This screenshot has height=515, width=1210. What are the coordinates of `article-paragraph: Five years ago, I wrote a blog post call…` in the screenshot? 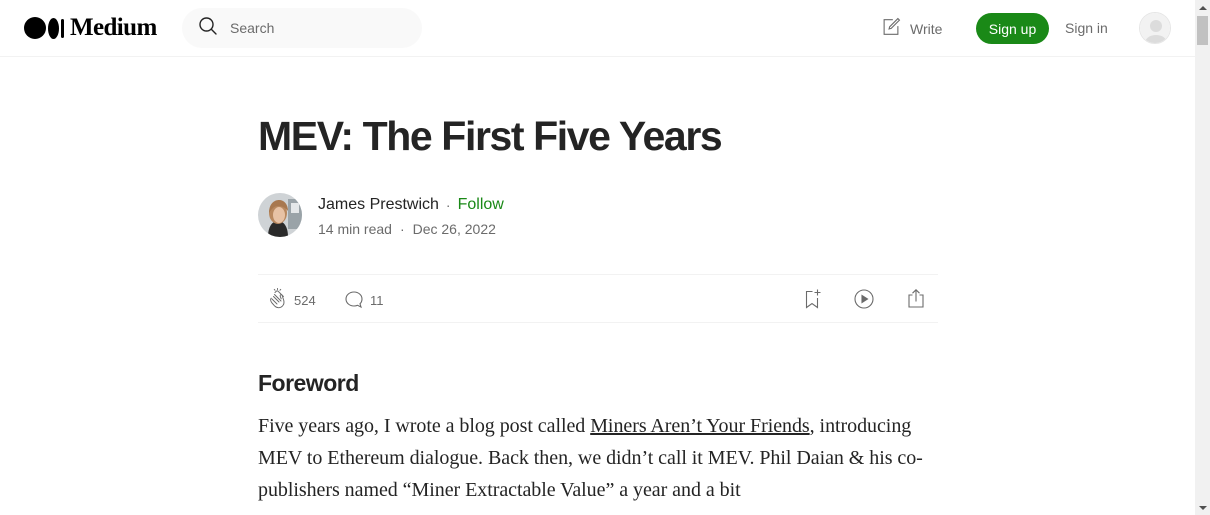 It's located at (603, 458).